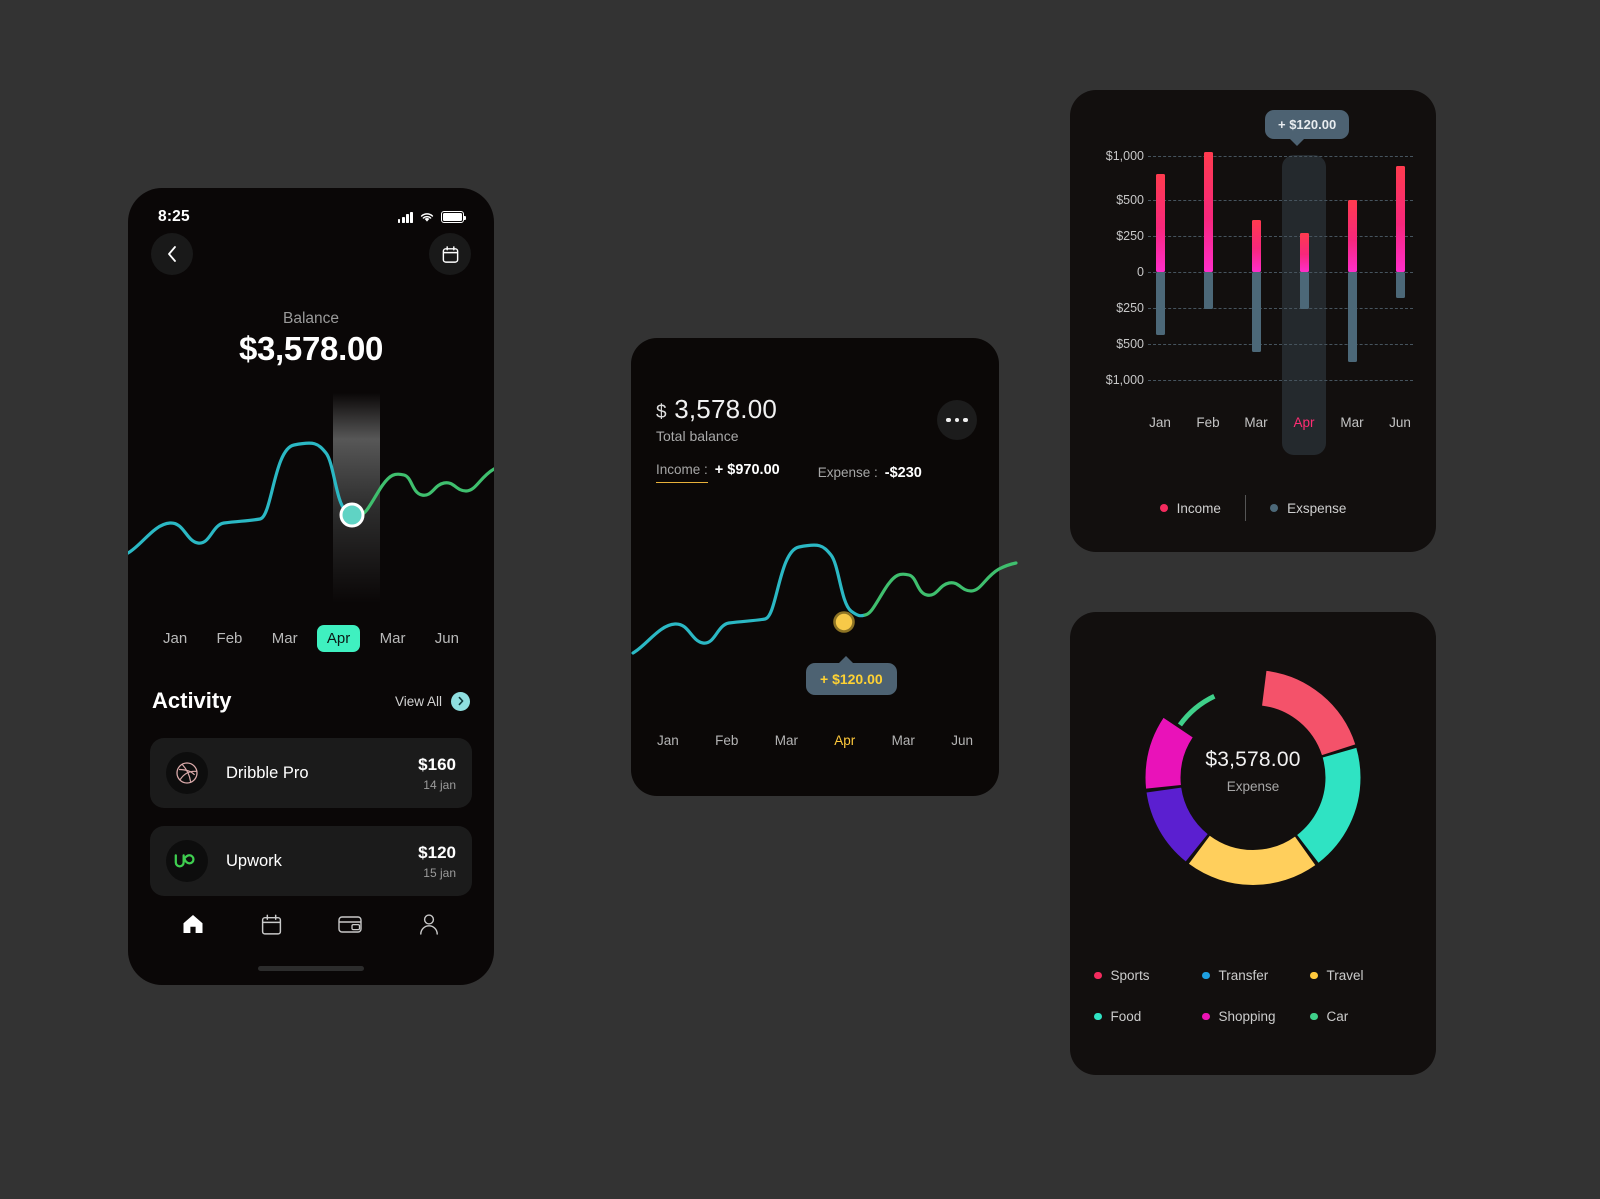  What do you see at coordinates (272, 924) in the screenshot?
I see `tab-calendar` at bounding box center [272, 924].